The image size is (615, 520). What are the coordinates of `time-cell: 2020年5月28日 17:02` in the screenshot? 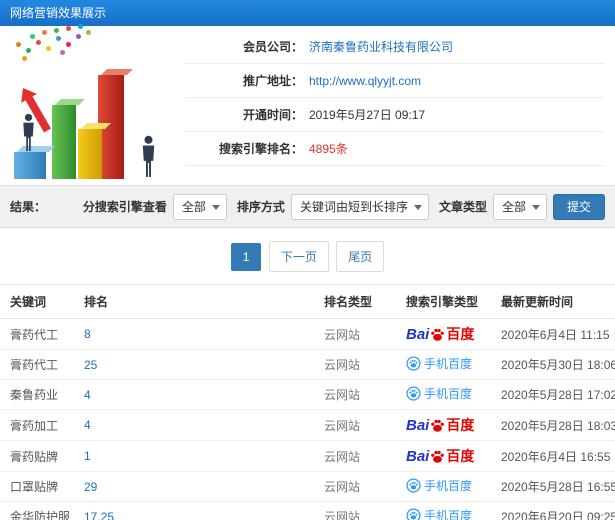 It's located at (555, 394).